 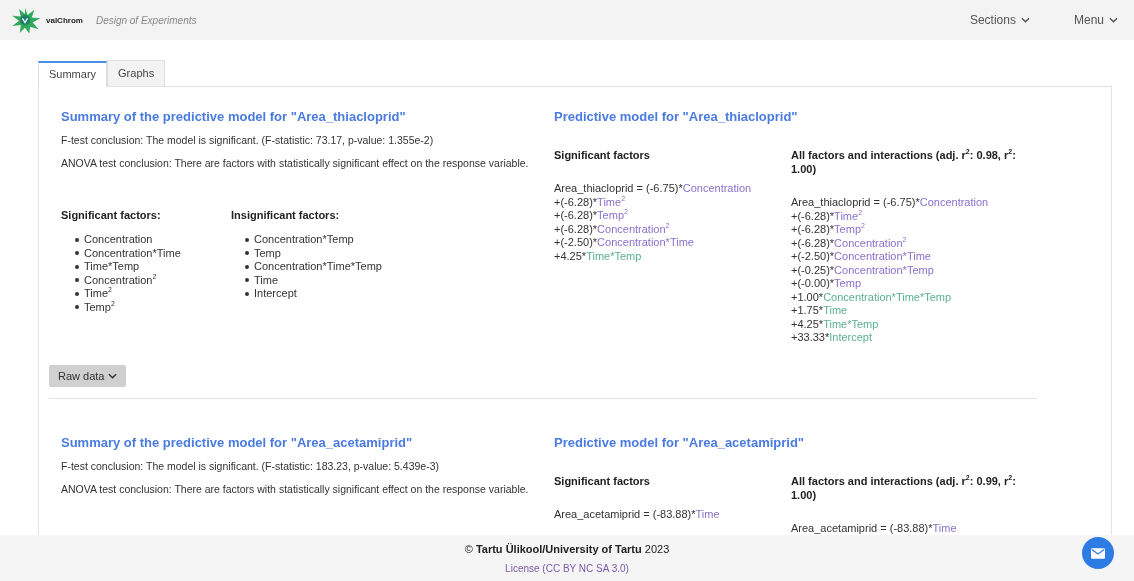 What do you see at coordinates (98, 294) in the screenshot?
I see `factor-item: Time$^{2}$` at bounding box center [98, 294].